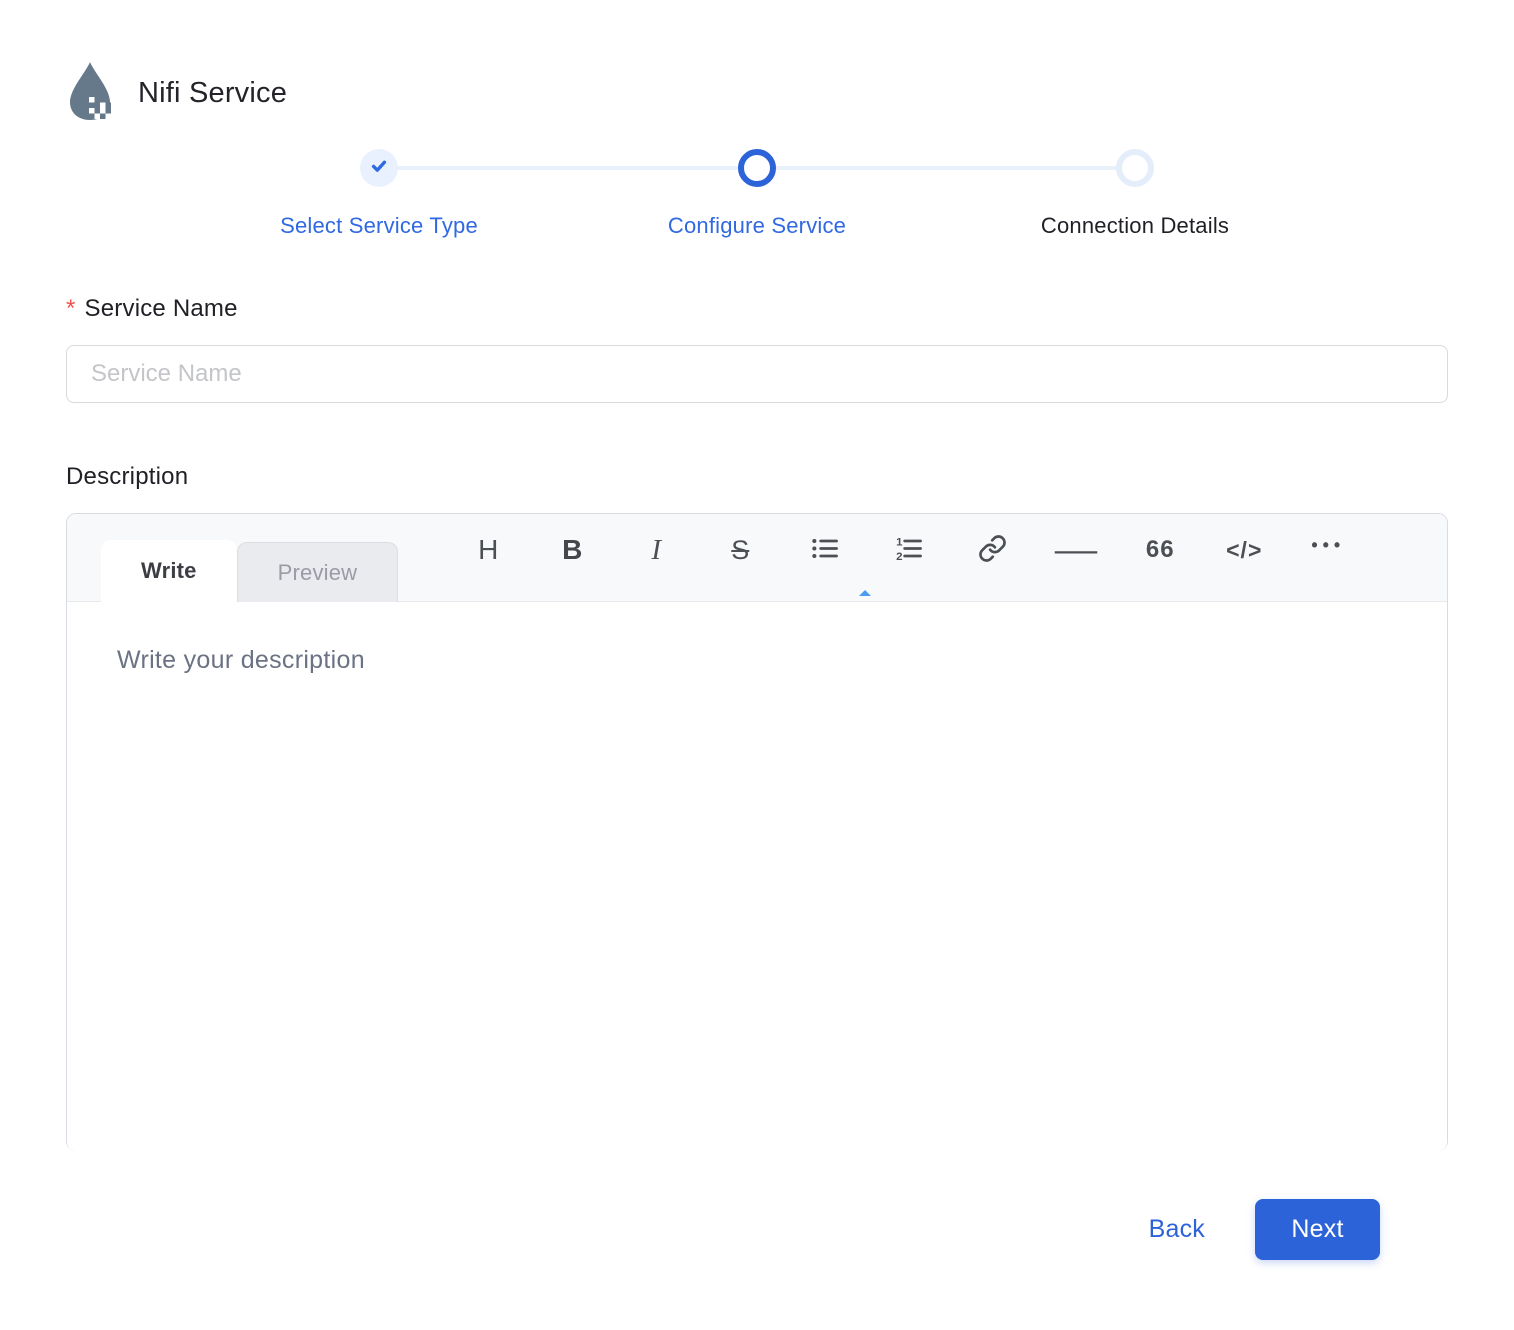  I want to click on horizontal-rule-icon: —, so click(1076, 549).